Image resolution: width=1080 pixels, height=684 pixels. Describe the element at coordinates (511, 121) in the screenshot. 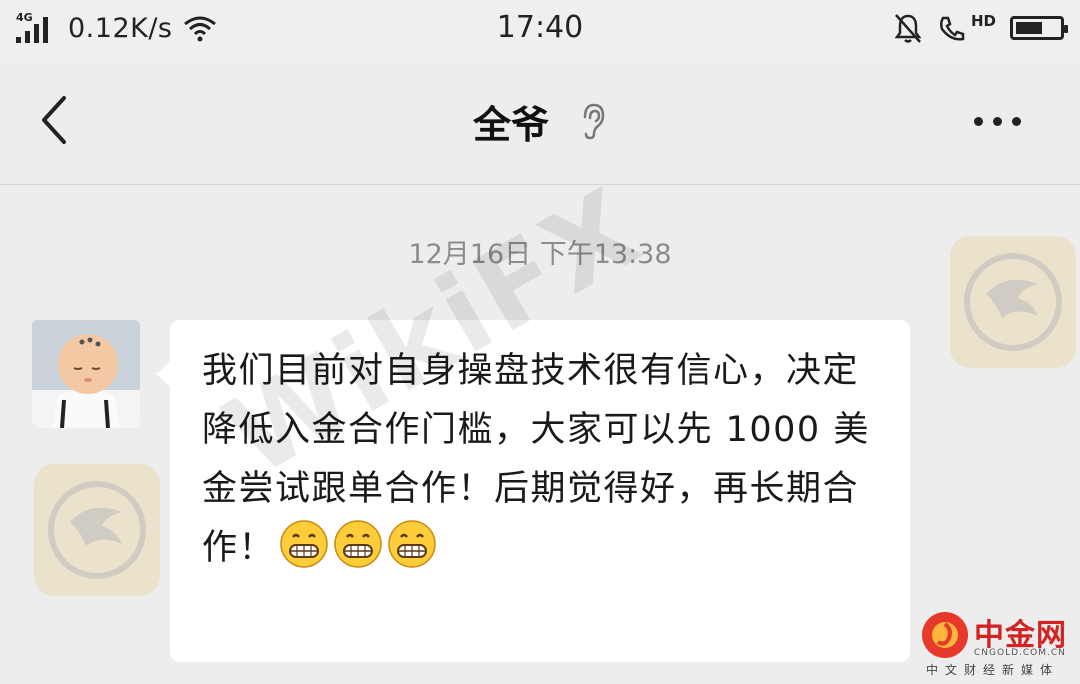

I see `contact-name: 全爷` at that location.